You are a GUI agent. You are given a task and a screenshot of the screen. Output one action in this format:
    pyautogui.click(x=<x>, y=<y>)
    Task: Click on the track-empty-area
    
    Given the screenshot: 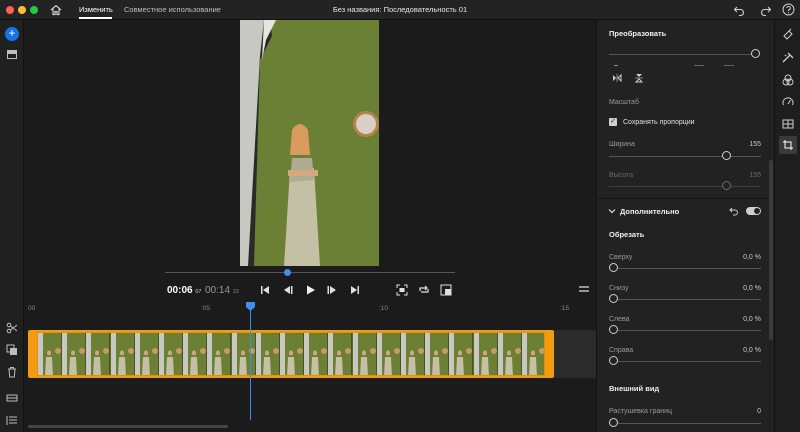 What is the action you would take?
    pyautogui.click(x=575, y=354)
    